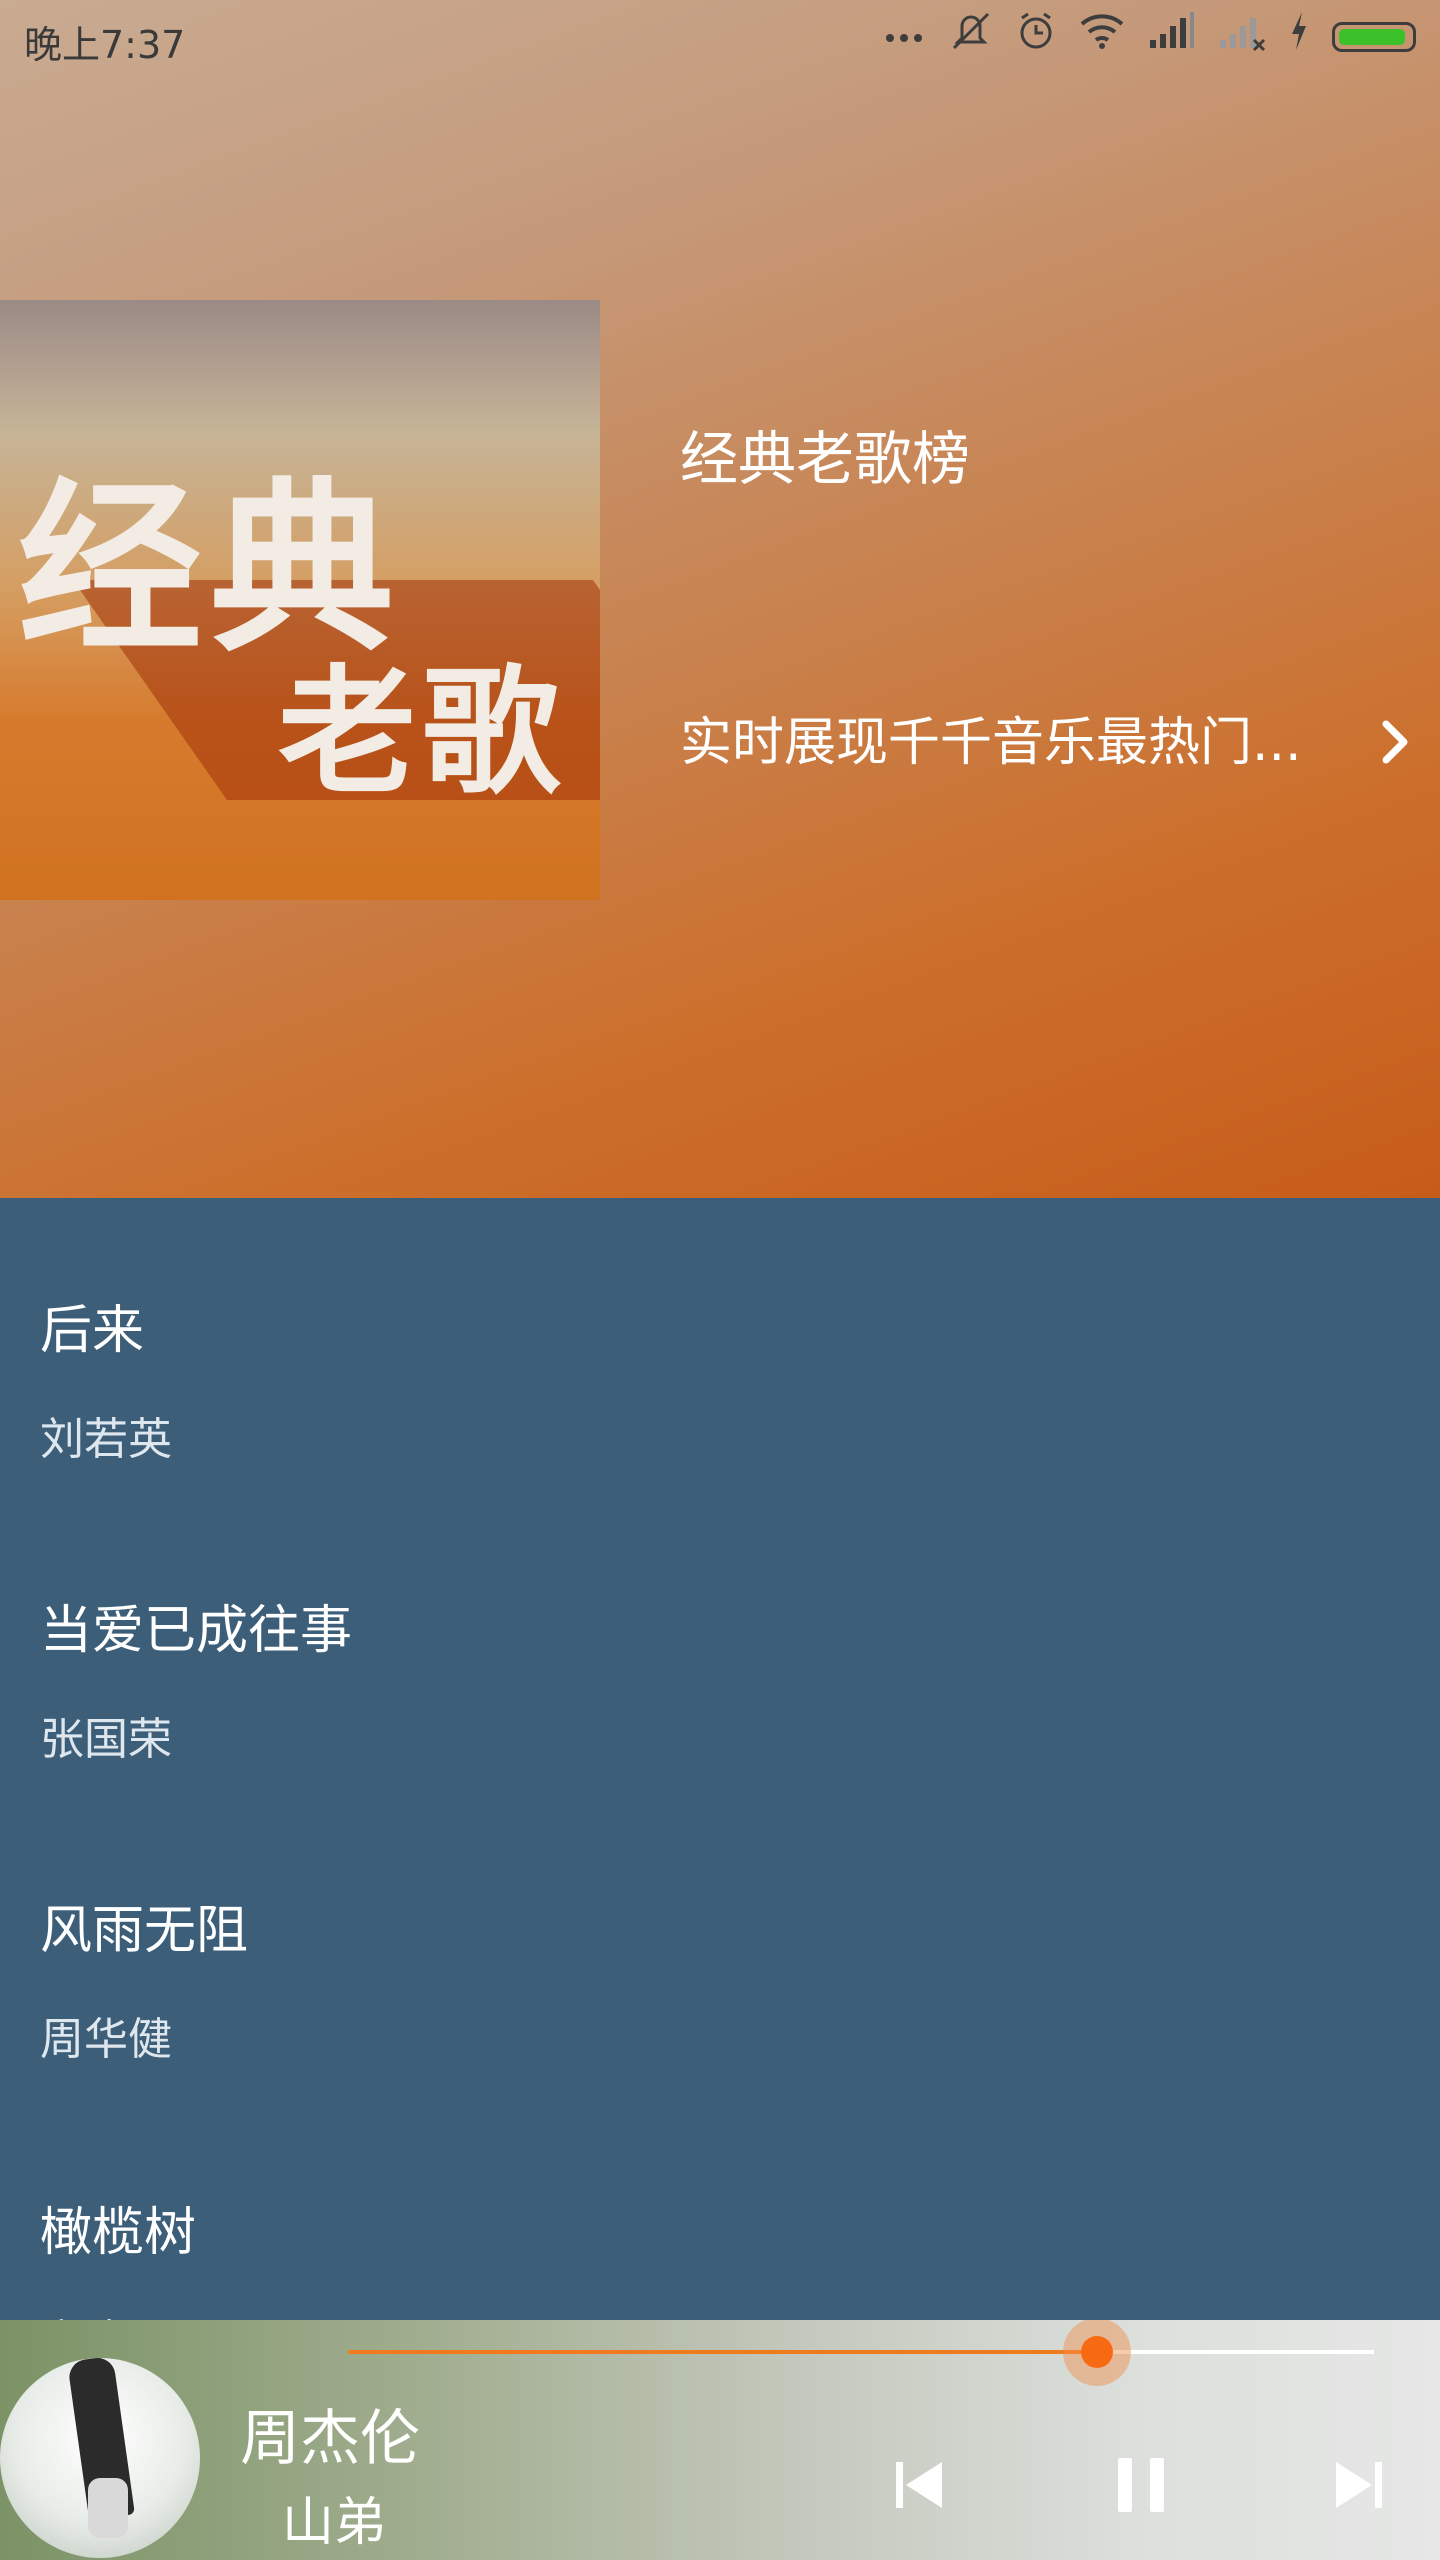 The width and height of the screenshot is (1440, 2560). What do you see at coordinates (1172, 37) in the screenshot?
I see `signal-icon` at bounding box center [1172, 37].